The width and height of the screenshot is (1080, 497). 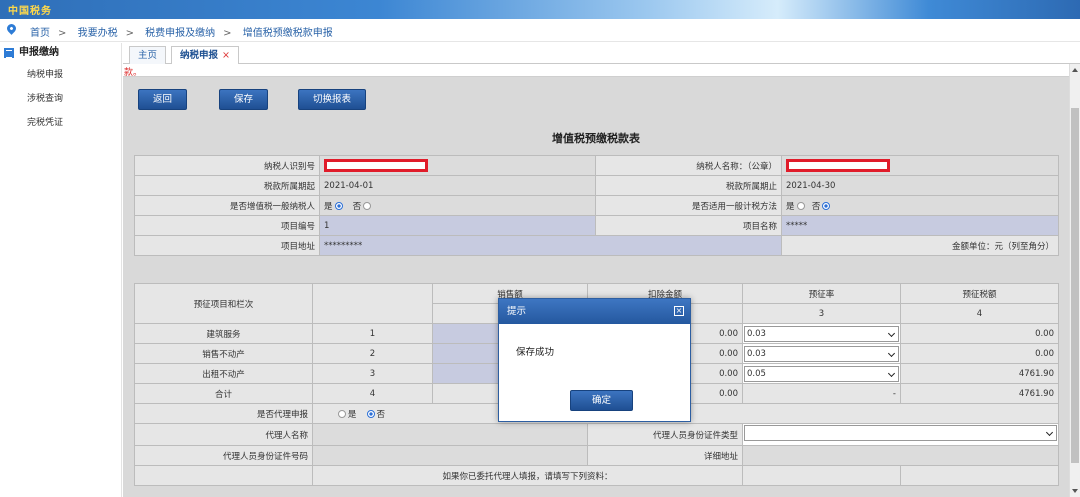 What do you see at coordinates (688, 185) in the screenshot?
I see `period-end-label: 税款所属期止` at bounding box center [688, 185].